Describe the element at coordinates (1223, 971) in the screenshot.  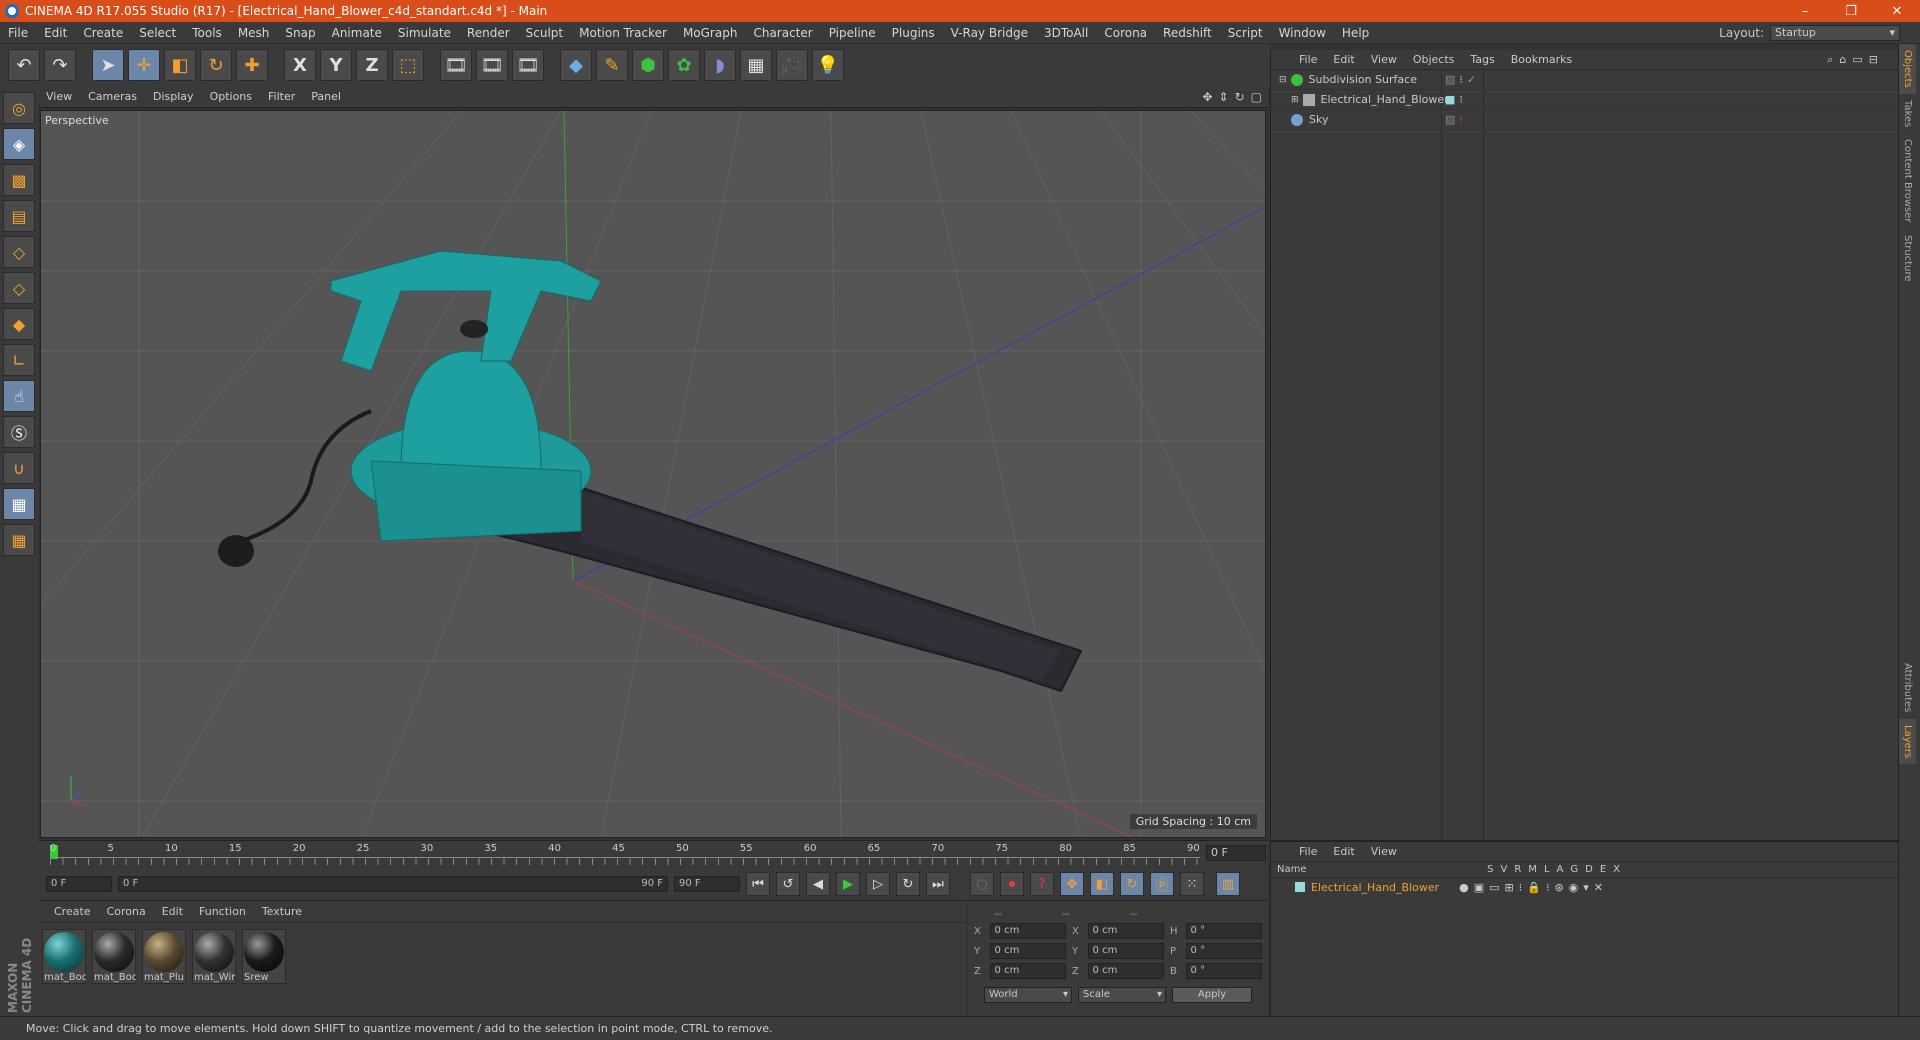
I see `rot-b-field: 0 °` at that location.